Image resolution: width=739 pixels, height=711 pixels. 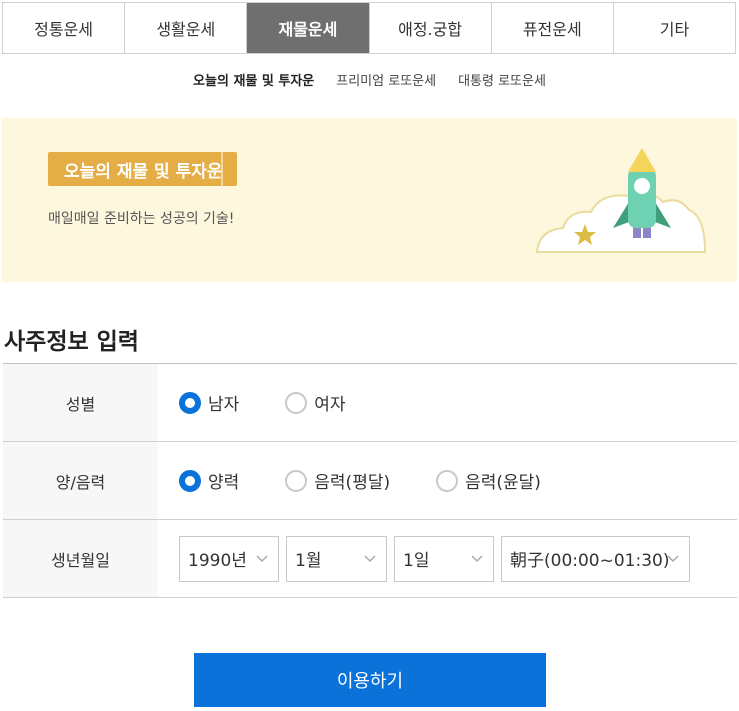 I want to click on main-tabs: 정통운세 생활운세 재물운세 애정.궁합 퓨전운세 기타, so click(x=369, y=28).